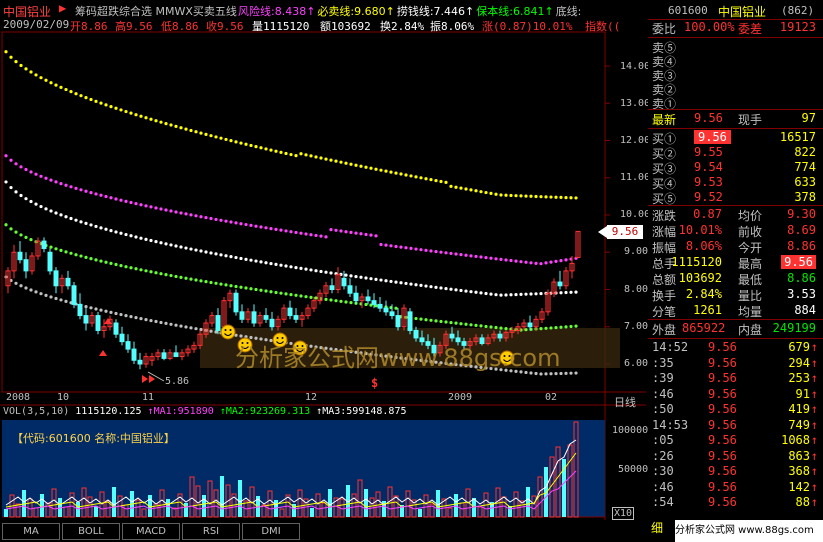 This screenshot has width=823, height=542. I want to click on y-tick: 11.00, so click(635, 177).